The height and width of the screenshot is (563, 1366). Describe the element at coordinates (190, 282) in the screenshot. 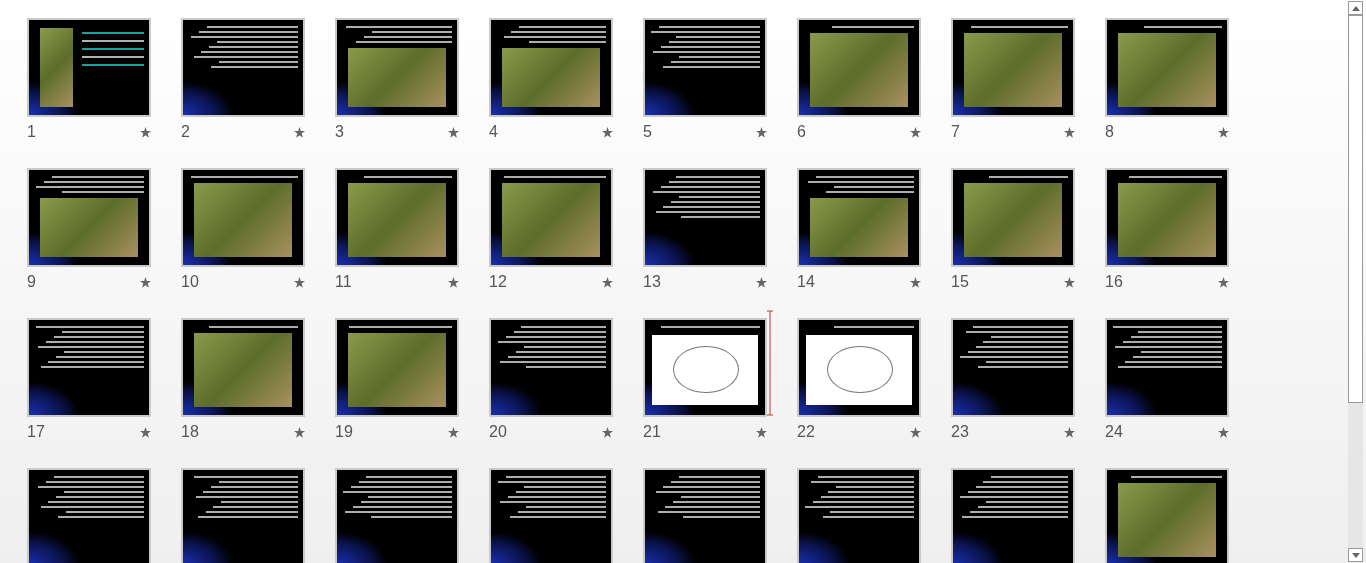

I see `slide-number: 10` at that location.